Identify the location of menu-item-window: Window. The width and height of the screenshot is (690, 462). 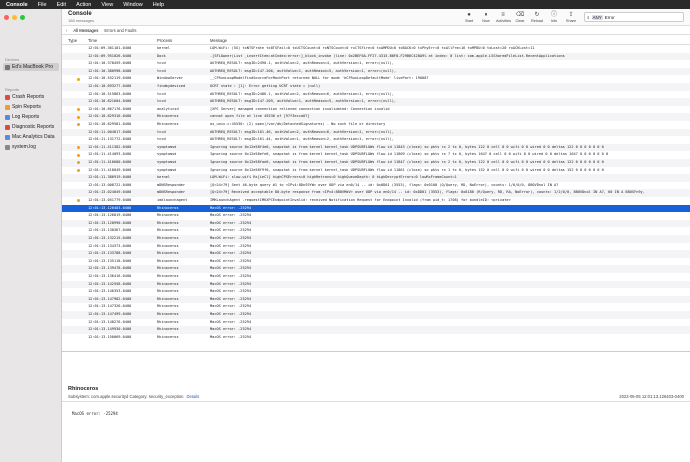
(133, 5).